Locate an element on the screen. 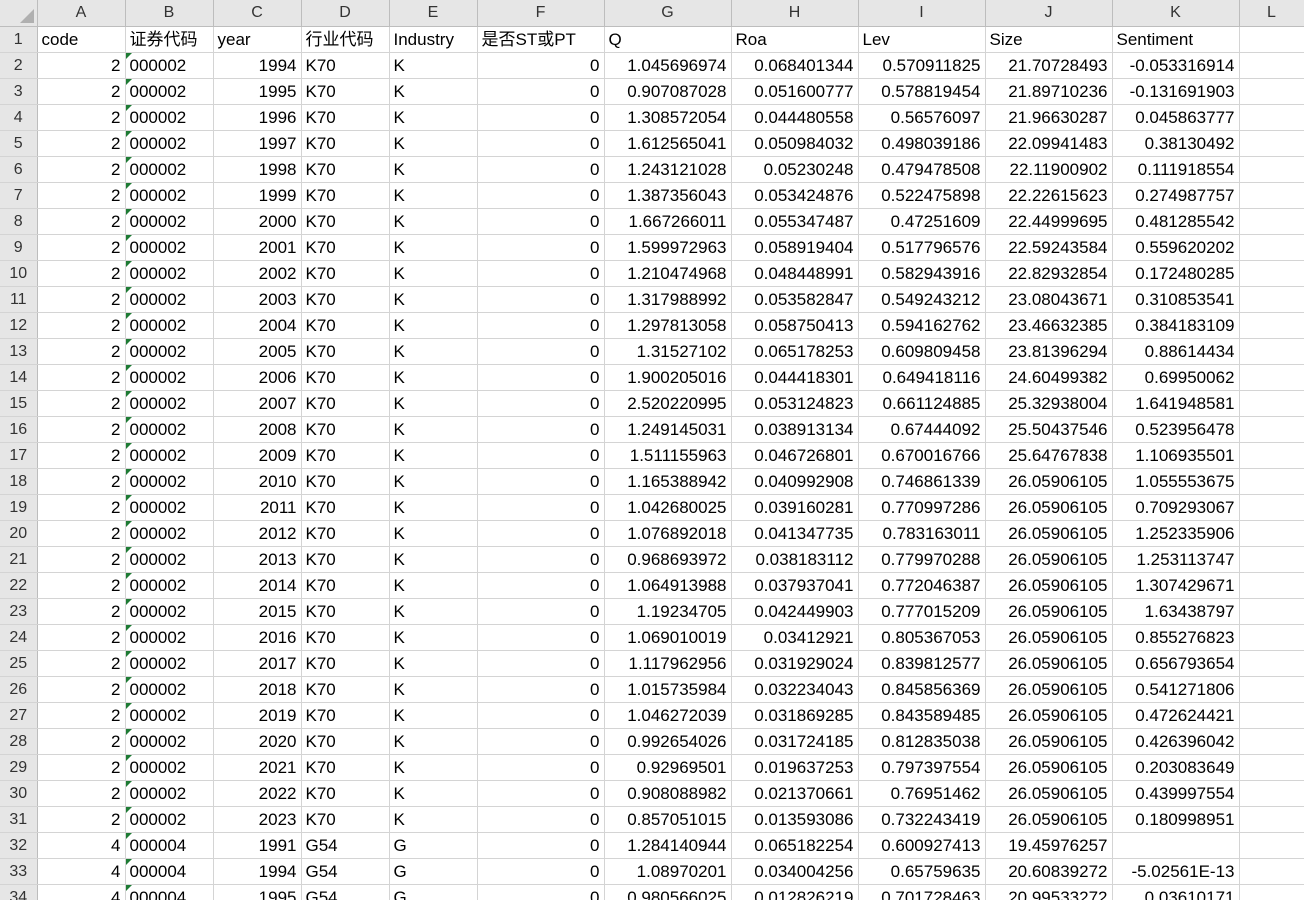 The image size is (1304, 900). cell-f33: 0 is located at coordinates (541, 871).